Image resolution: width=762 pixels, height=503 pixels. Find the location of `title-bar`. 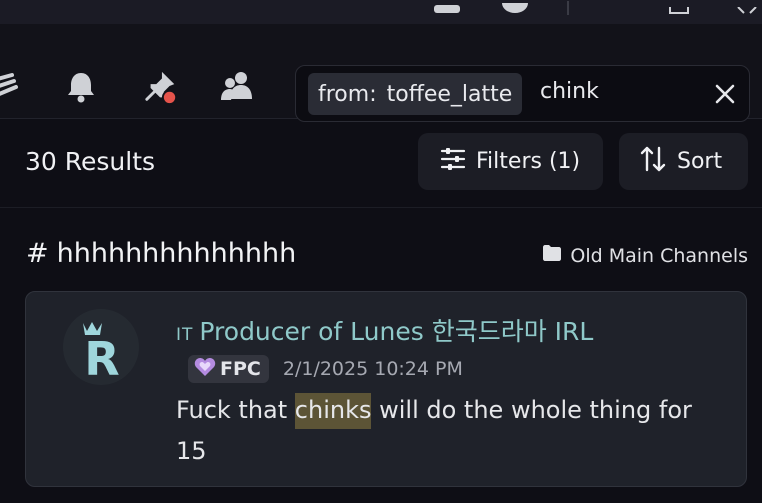

title-bar is located at coordinates (381, 12).